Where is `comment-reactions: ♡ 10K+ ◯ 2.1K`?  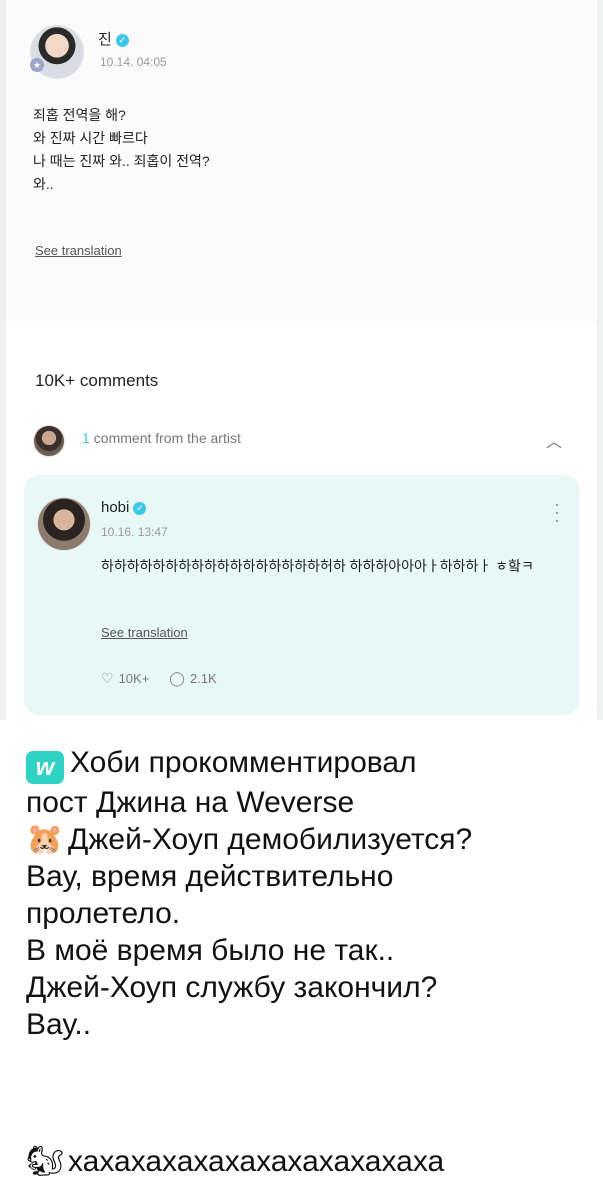
comment-reactions: ♡ 10K+ ◯ 2.1K is located at coordinates (169, 678).